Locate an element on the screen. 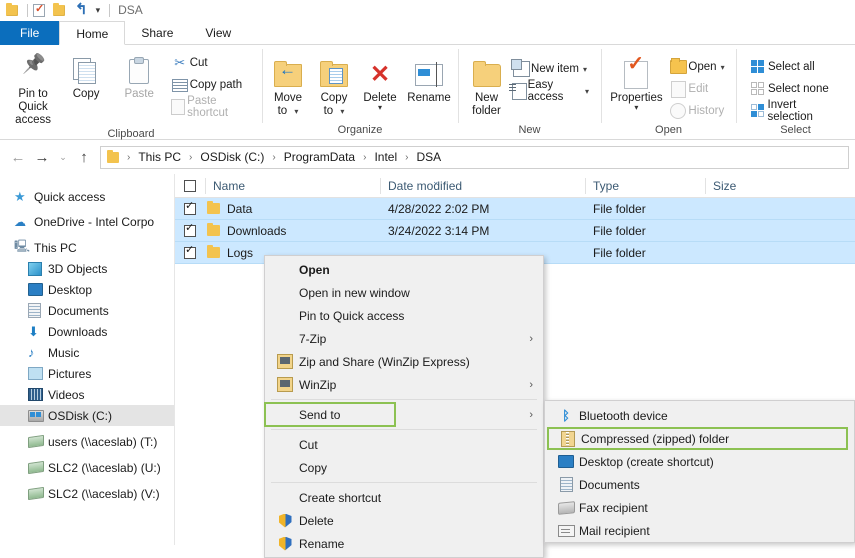 The width and height of the screenshot is (855, 558). ribbon-group-organize: Move to ▾ Copy to ▾ ✕ Delete ▾ Rename is located at coordinates (360, 92).